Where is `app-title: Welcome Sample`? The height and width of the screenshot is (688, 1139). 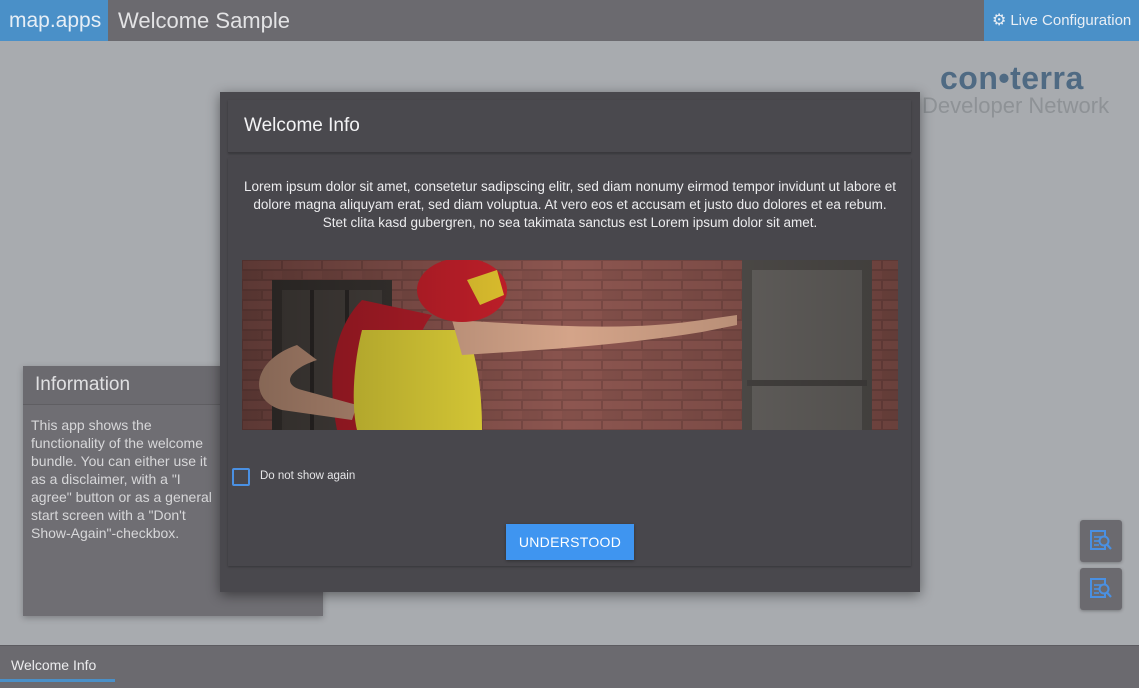
app-title: Welcome Sample is located at coordinates (204, 20).